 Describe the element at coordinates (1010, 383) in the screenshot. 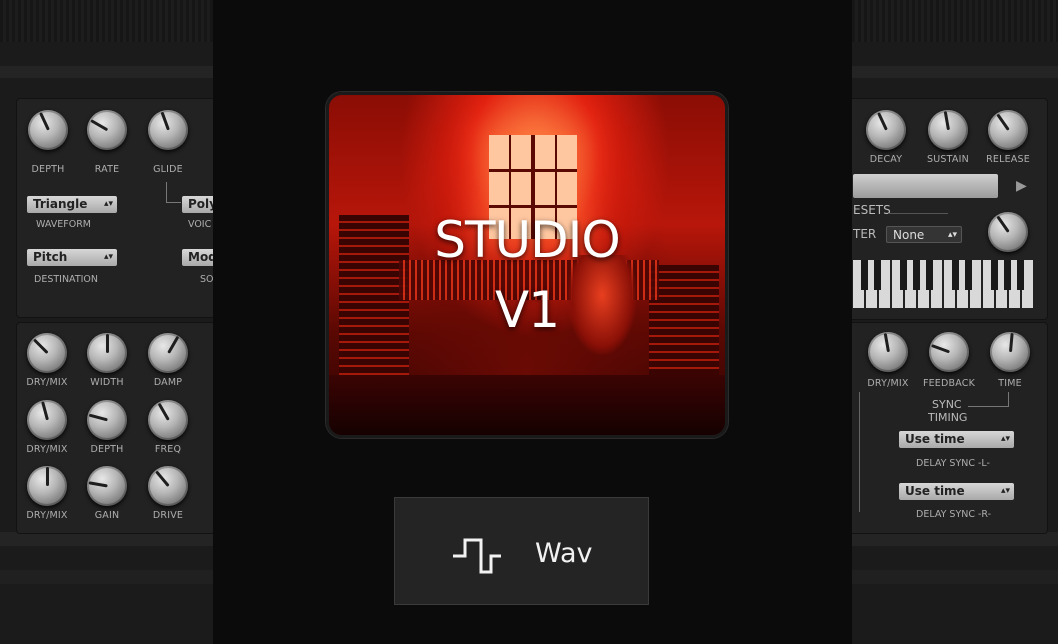

I see `knob-time-label: TIME` at that location.